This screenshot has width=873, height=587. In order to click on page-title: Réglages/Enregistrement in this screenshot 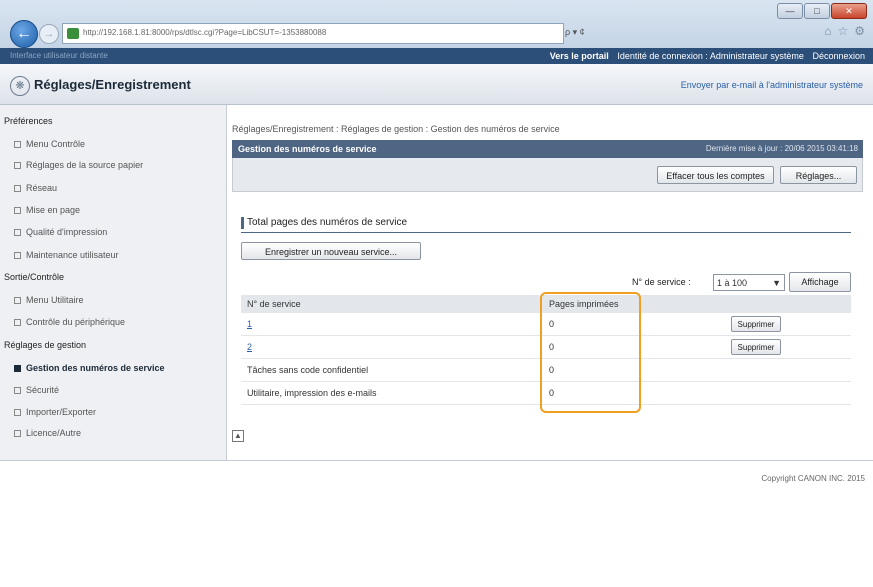, I will do `click(112, 84)`.